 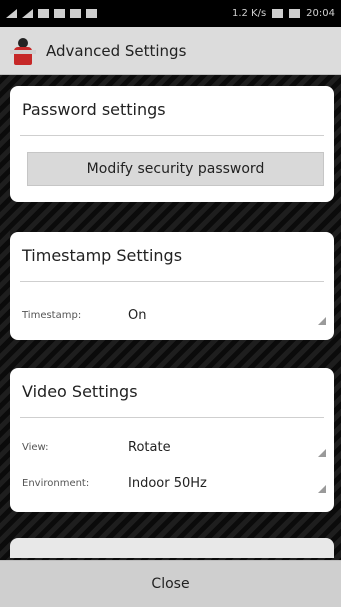 I want to click on page-title: Advanced Settings, so click(x=116, y=50).